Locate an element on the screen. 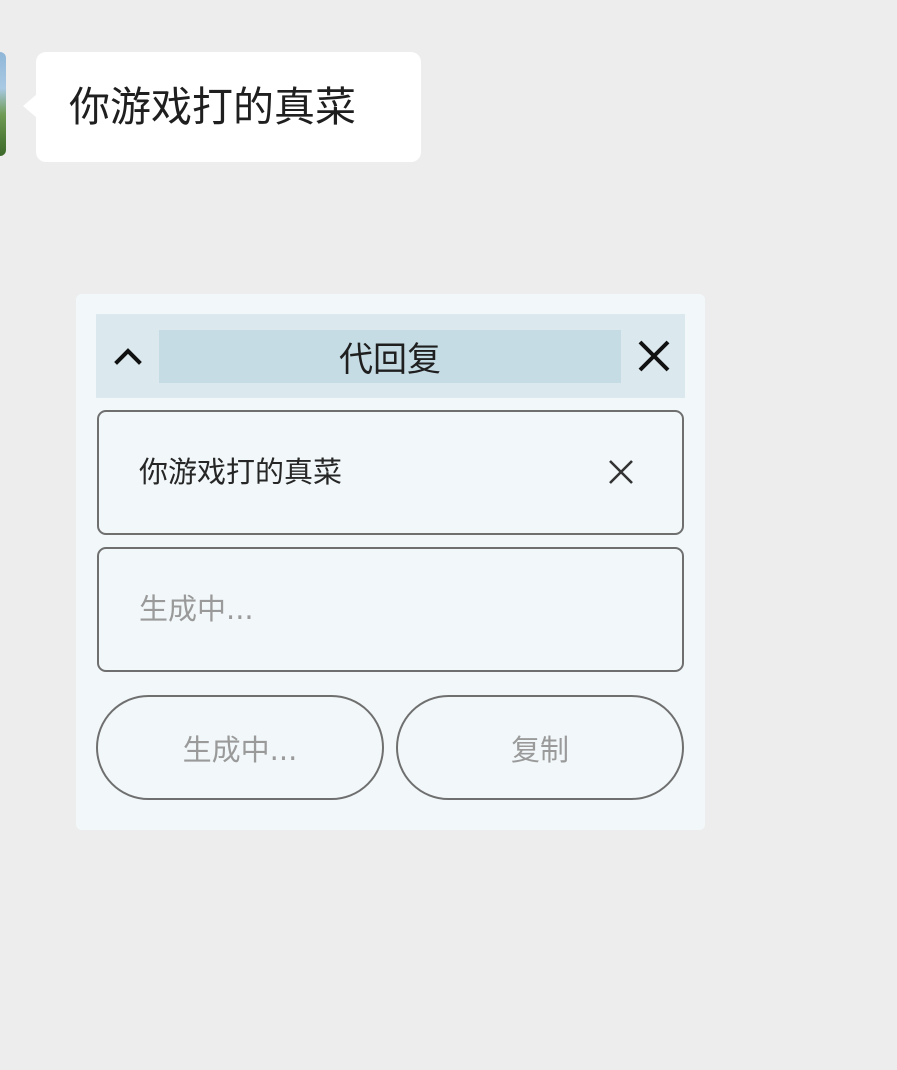 The width and height of the screenshot is (897, 1070). source-message-field: 你游戏打的真菜 is located at coordinates (390, 472).